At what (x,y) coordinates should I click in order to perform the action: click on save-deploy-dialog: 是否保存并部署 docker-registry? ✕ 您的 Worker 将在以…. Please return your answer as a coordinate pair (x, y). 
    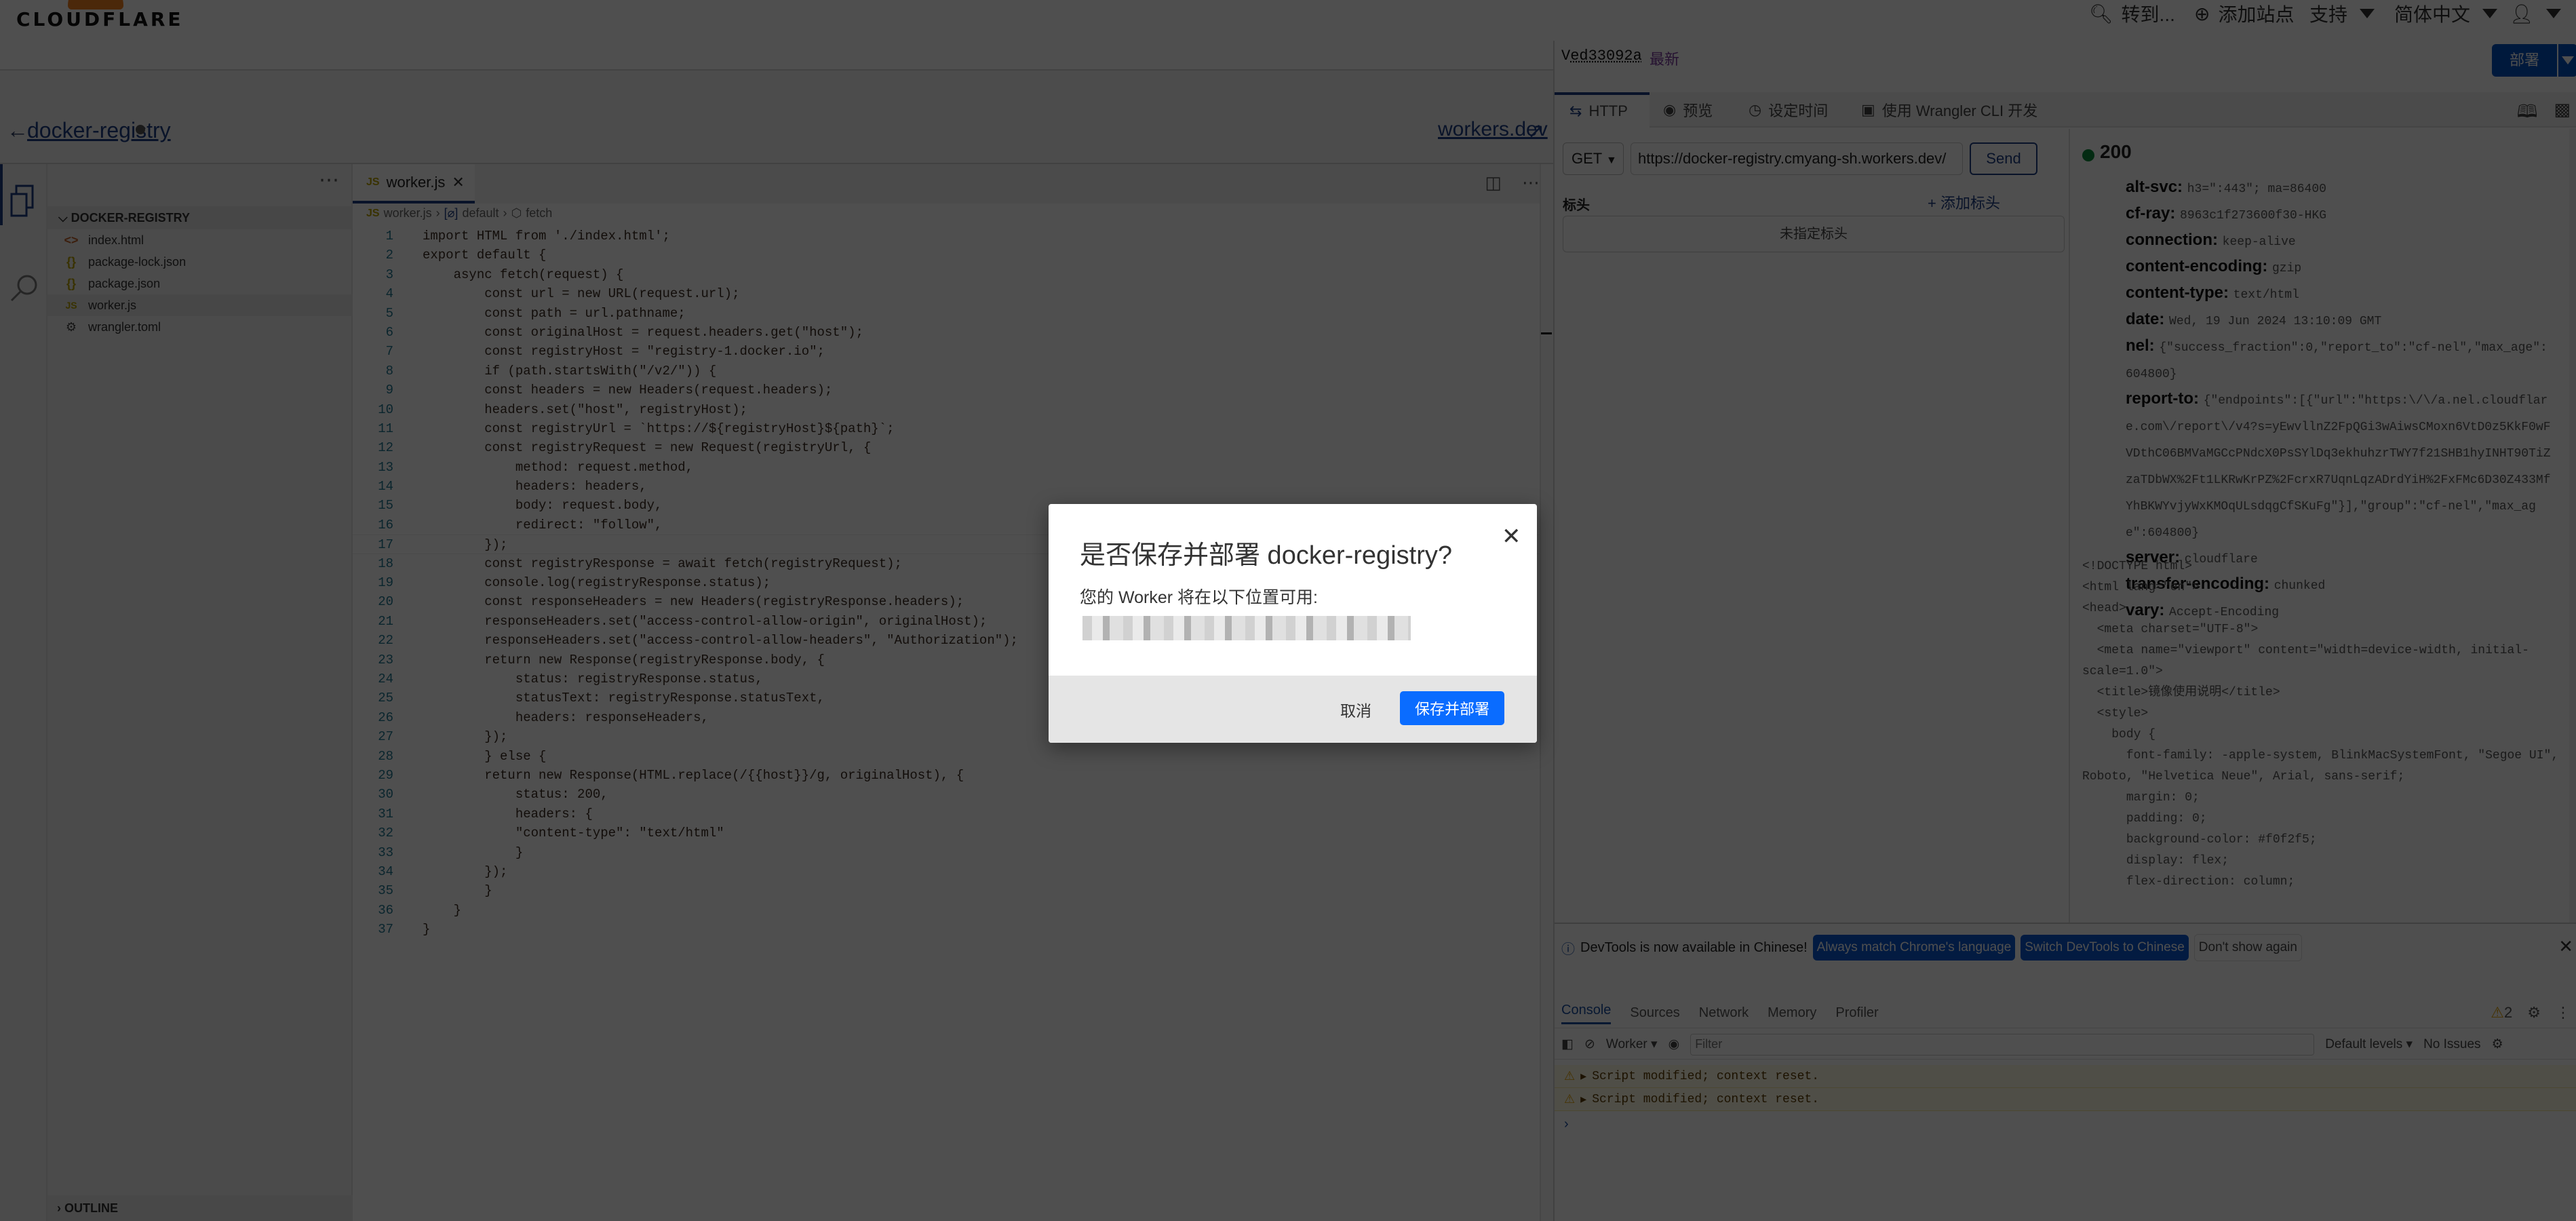
    Looking at the image, I should click on (1293, 623).